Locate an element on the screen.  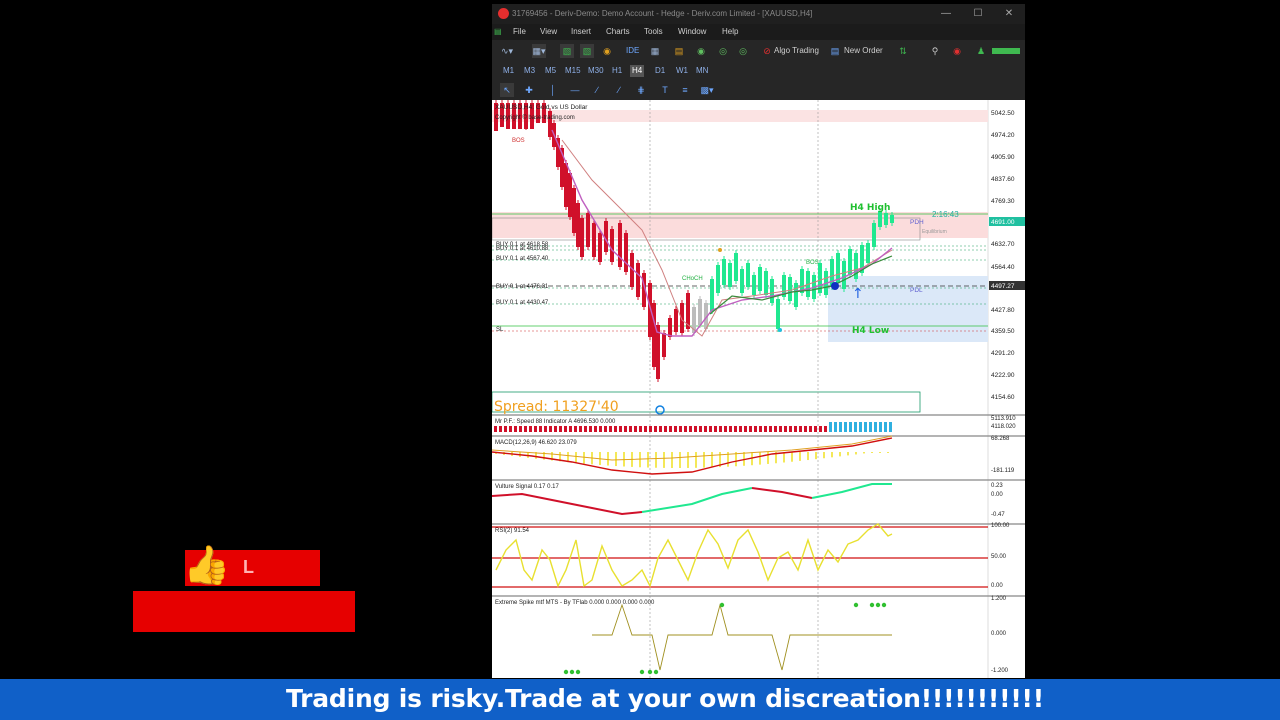
ide-button: IDE is located at coordinates (632, 51).